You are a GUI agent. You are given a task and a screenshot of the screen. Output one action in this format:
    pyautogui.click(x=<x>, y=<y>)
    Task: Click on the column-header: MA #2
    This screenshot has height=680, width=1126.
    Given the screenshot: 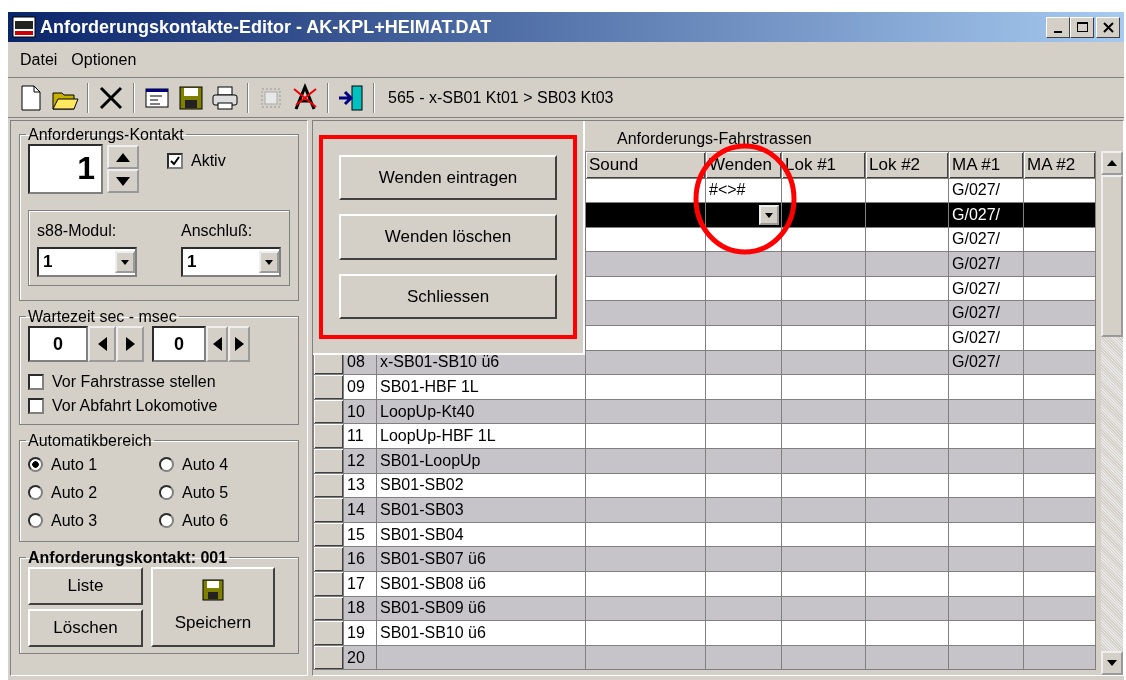 What is the action you would take?
    pyautogui.click(x=1059, y=164)
    